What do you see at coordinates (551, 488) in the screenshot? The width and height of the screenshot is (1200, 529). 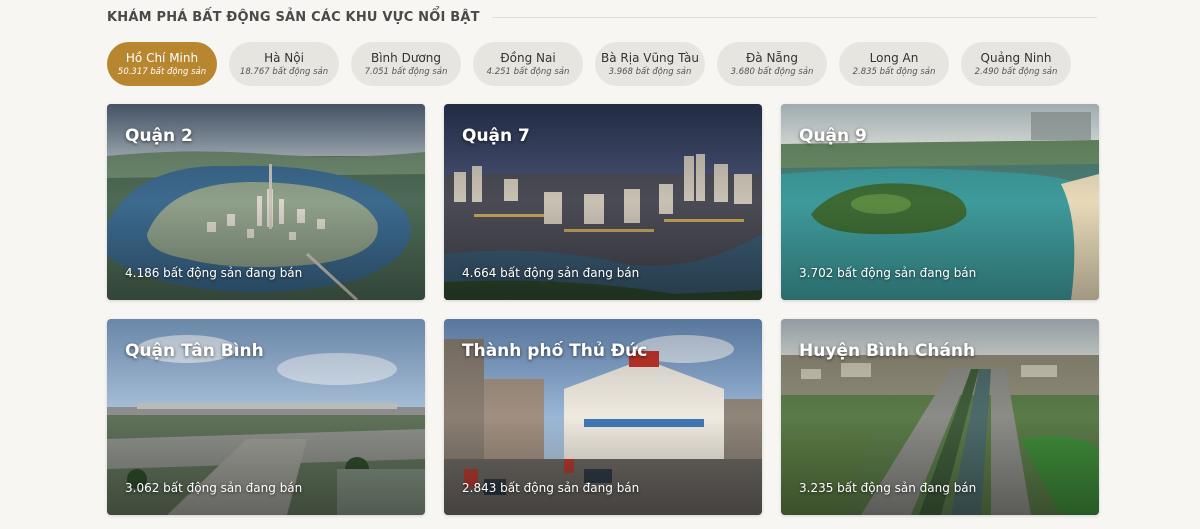 I see `card-count: 2.843 bất động sản đang bán` at bounding box center [551, 488].